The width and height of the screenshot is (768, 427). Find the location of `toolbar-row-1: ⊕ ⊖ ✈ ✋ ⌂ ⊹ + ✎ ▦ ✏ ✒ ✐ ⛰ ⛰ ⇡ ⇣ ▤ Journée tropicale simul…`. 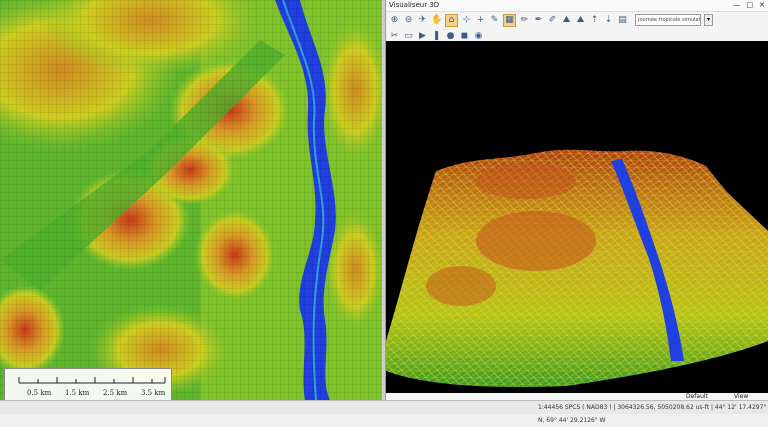

toolbar-row-1: ⊕ ⊖ ✈ ✋ ⌂ ⊹ + ✎ ▦ ✏ ✒ ✐ ⛰ ⛰ ⇡ ⇣ ▤ Journée tropicale simul… is located at coordinates (577, 20).